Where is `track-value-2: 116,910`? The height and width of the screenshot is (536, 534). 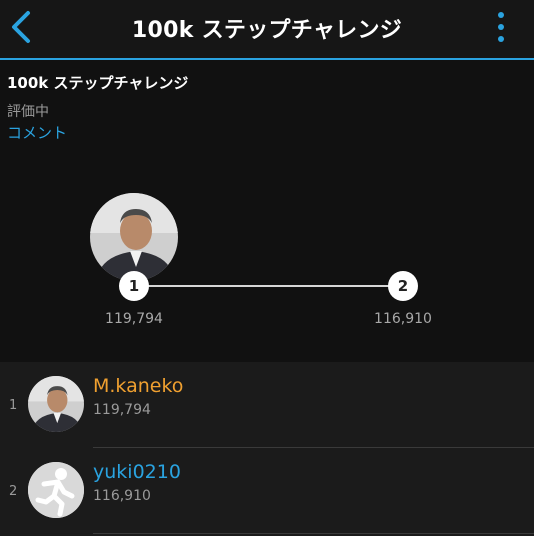 track-value-2: 116,910 is located at coordinates (403, 319).